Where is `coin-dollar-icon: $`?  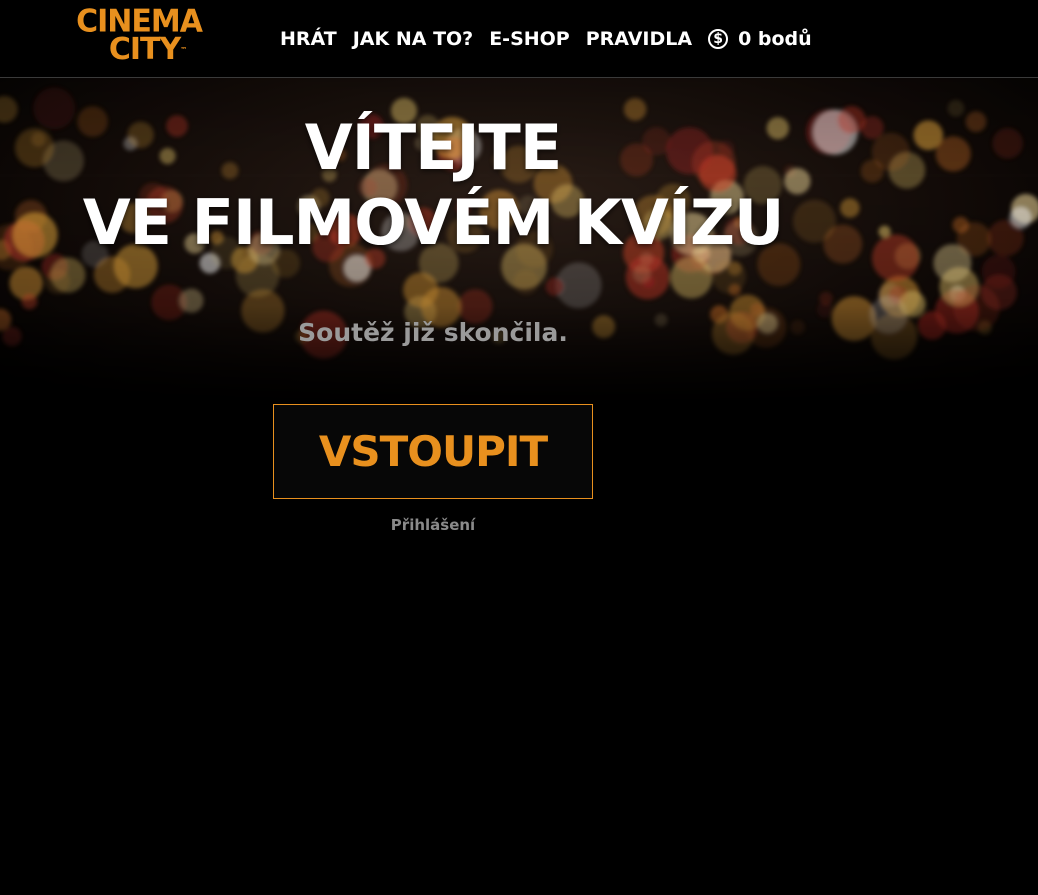
coin-dollar-icon: $ is located at coordinates (718, 39).